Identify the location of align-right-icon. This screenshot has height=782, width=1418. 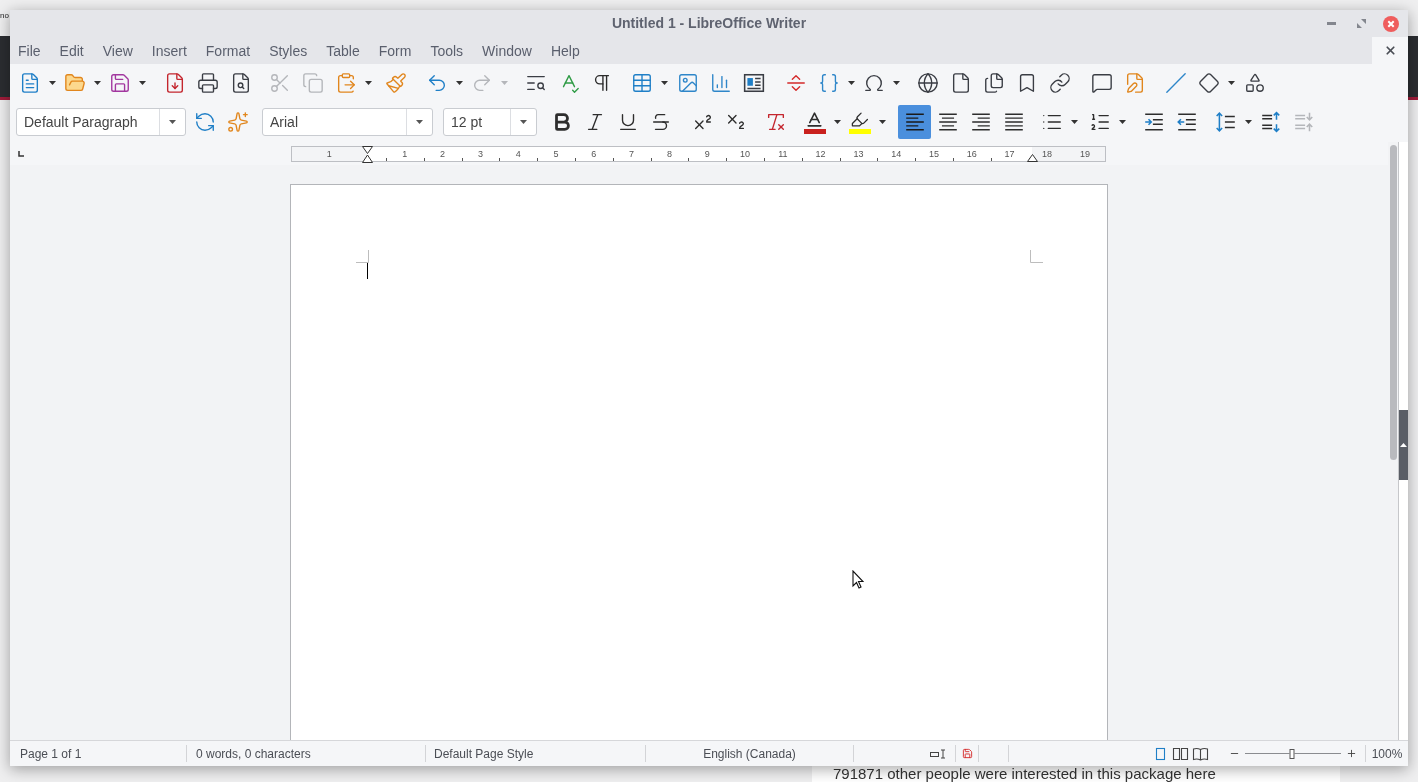
(980, 122).